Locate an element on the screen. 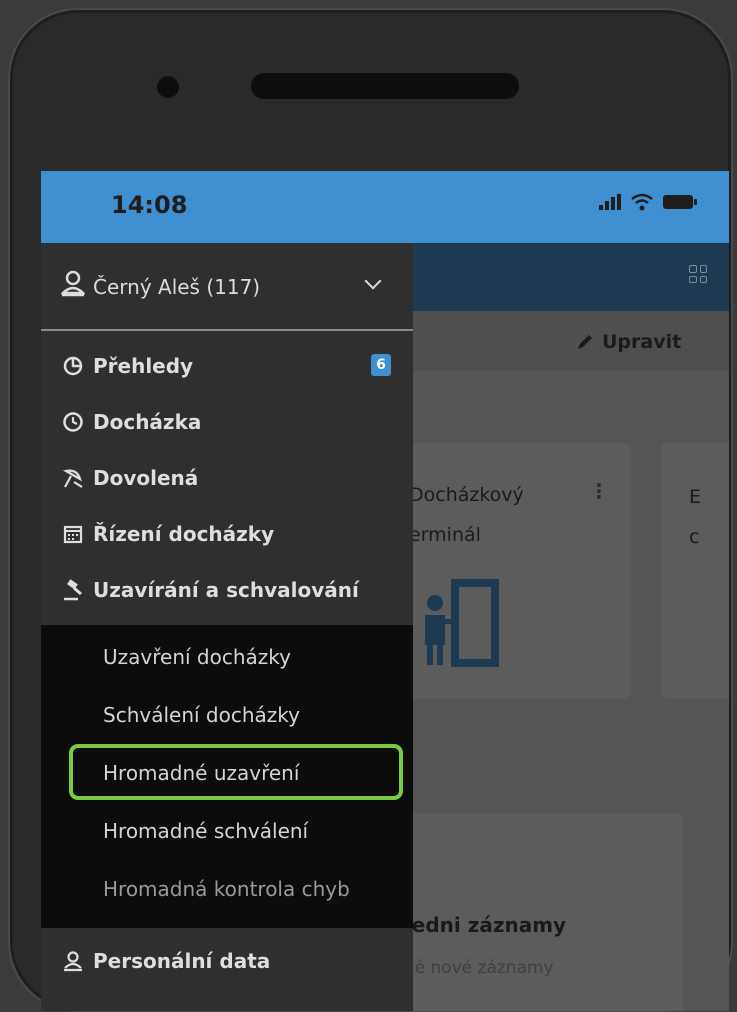 The width and height of the screenshot is (737, 1012). menu-label: Dovolená is located at coordinates (146, 478).